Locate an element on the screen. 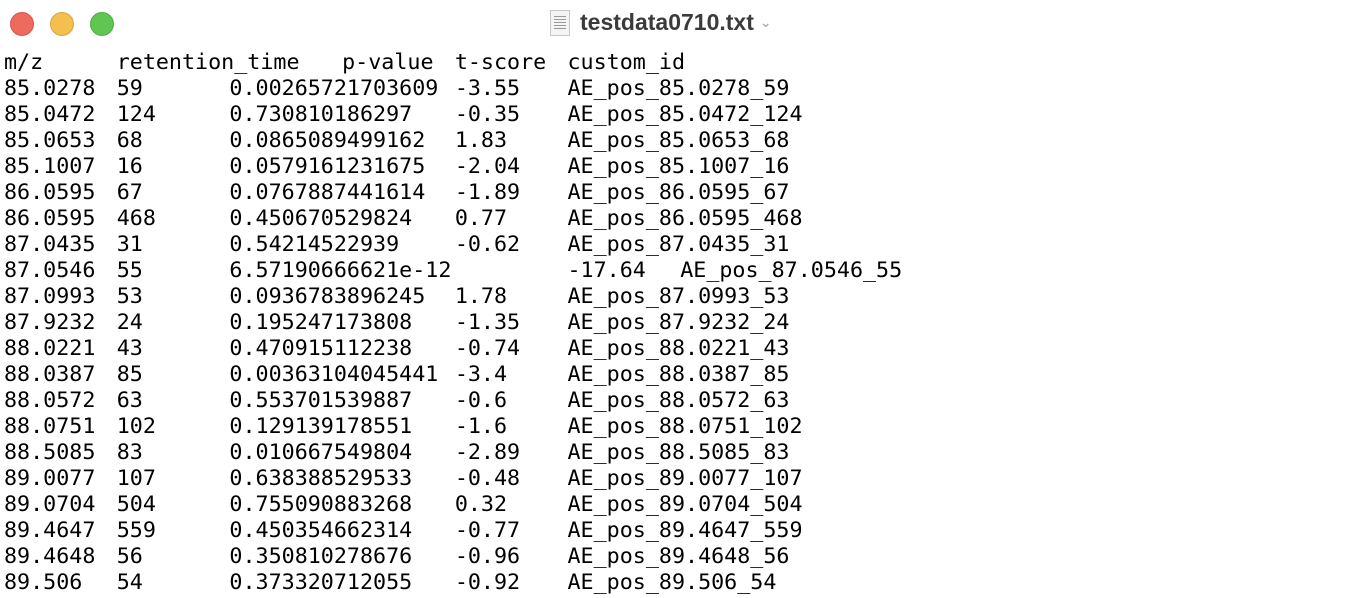 The width and height of the screenshot is (1354, 598). close-button is located at coordinates (22, 24).